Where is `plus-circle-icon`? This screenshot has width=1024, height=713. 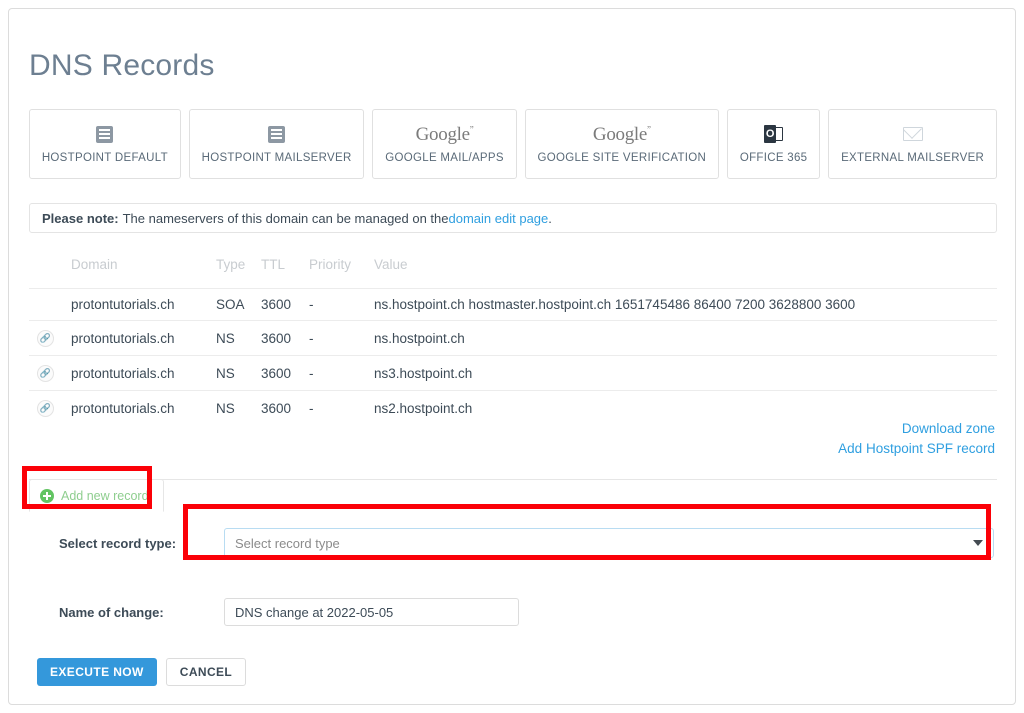
plus-circle-icon is located at coordinates (47, 495).